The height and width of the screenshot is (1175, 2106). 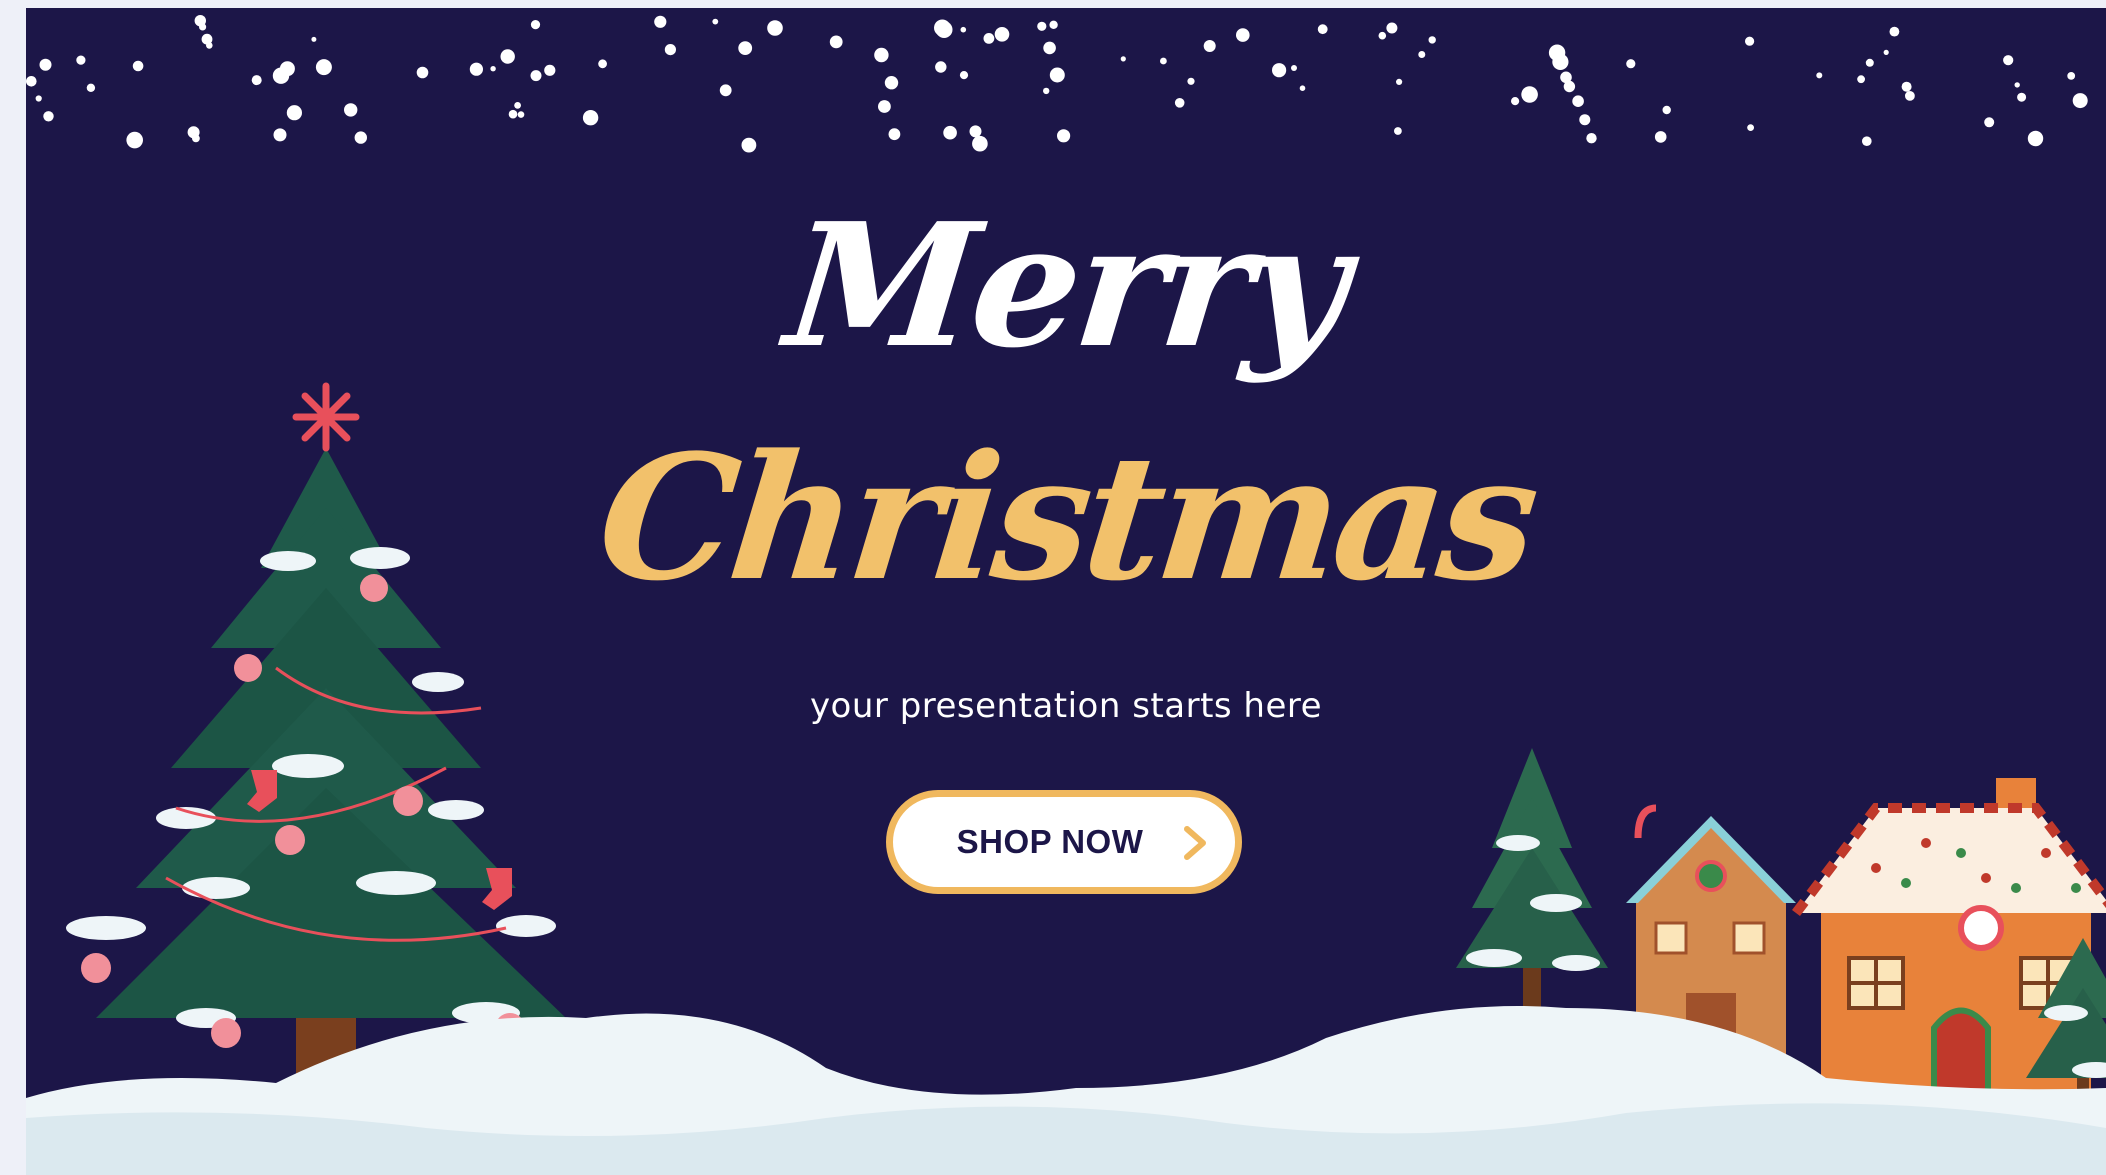 I want to click on shop-now-label: SHOP NOW, so click(x=1050, y=841).